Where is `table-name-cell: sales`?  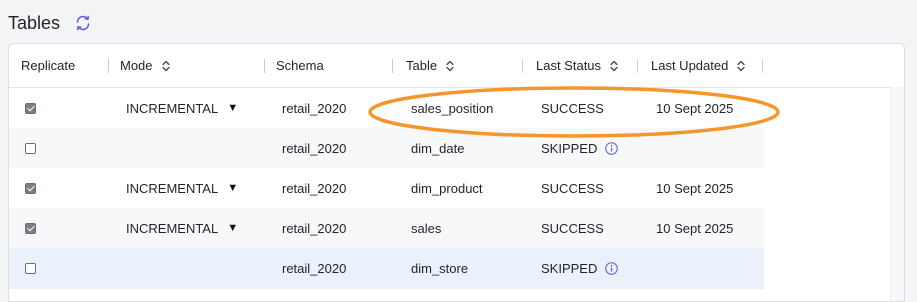
table-name-cell: sales is located at coordinates (426, 228).